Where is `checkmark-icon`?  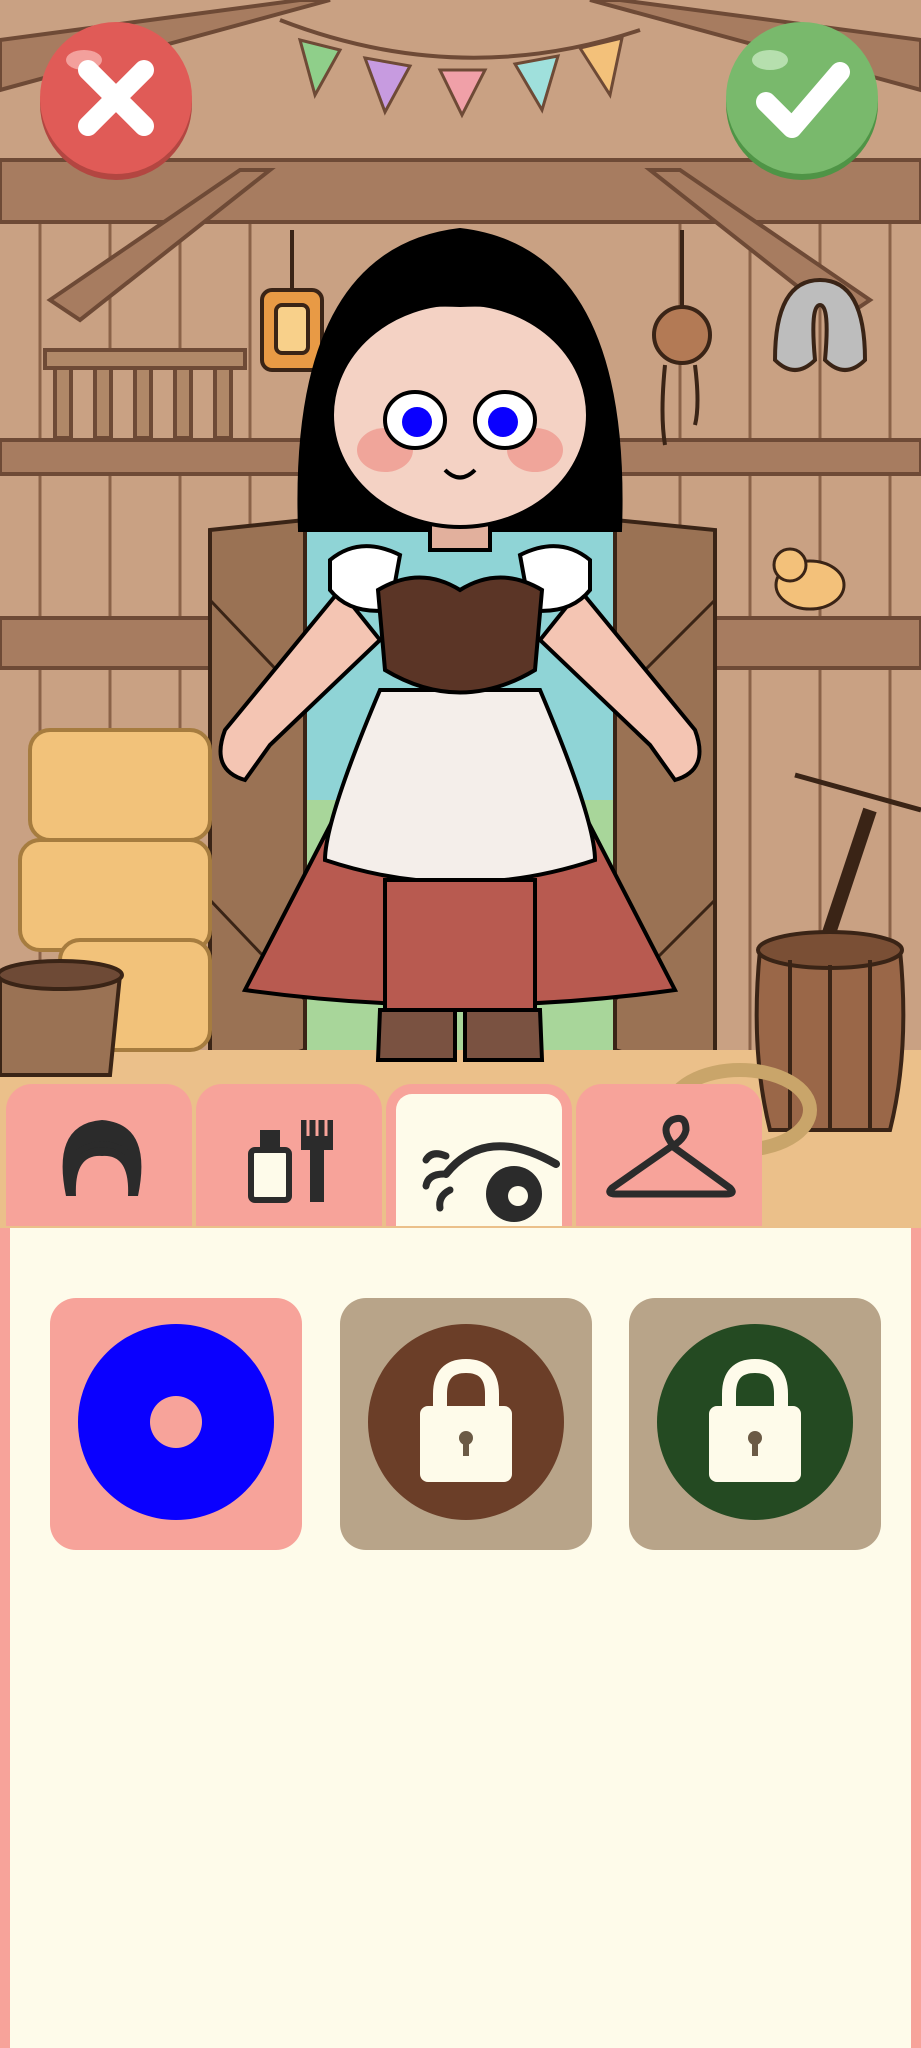 checkmark-icon is located at coordinates (802, 101).